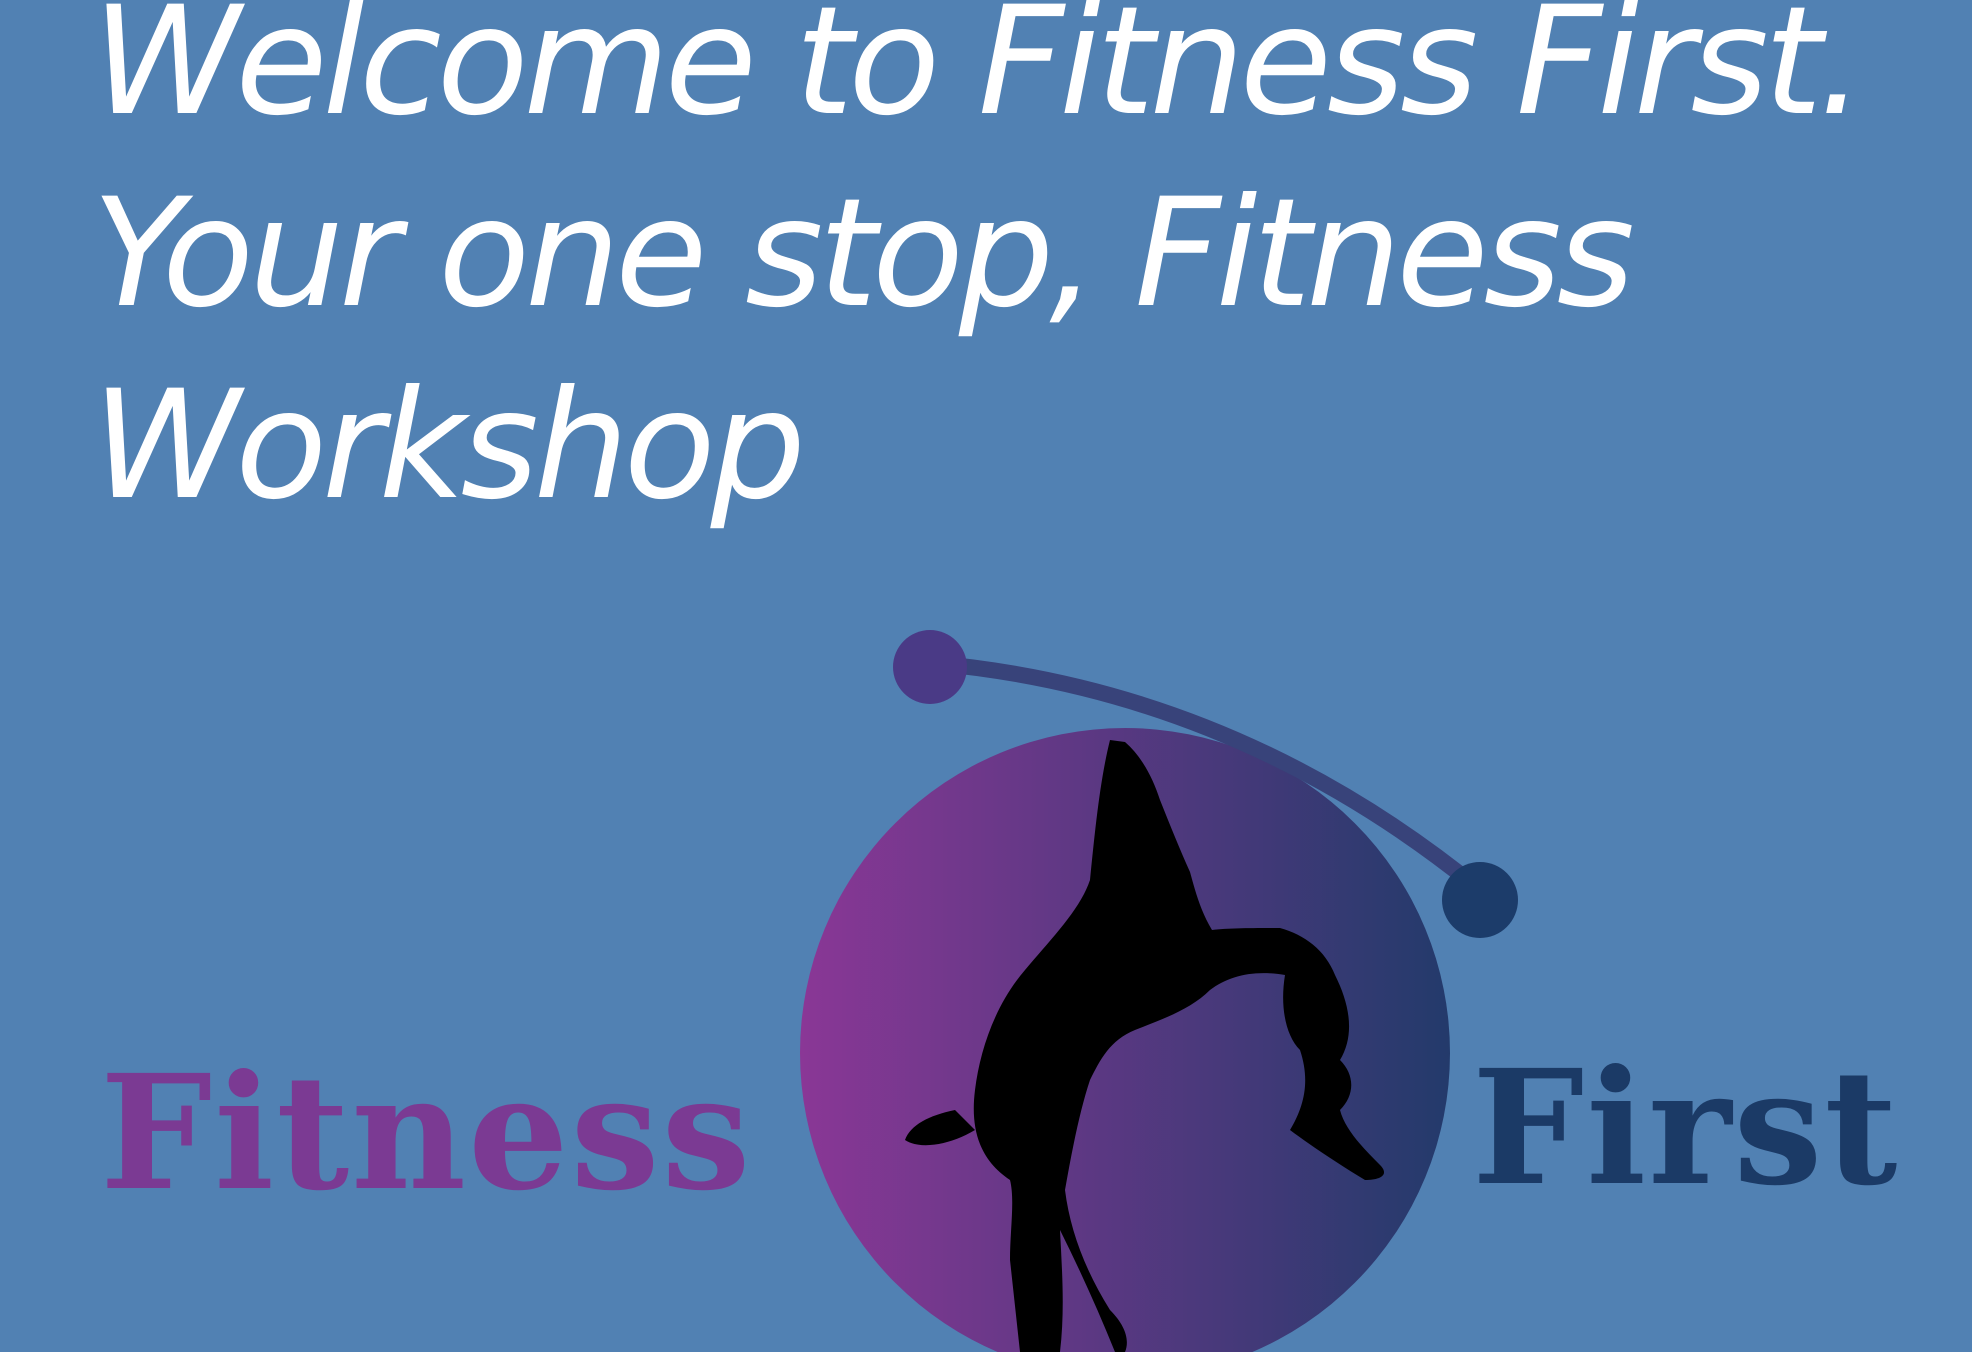  Describe the element at coordinates (1480, 900) in the screenshot. I see `logo-orbit-dot-right` at that location.